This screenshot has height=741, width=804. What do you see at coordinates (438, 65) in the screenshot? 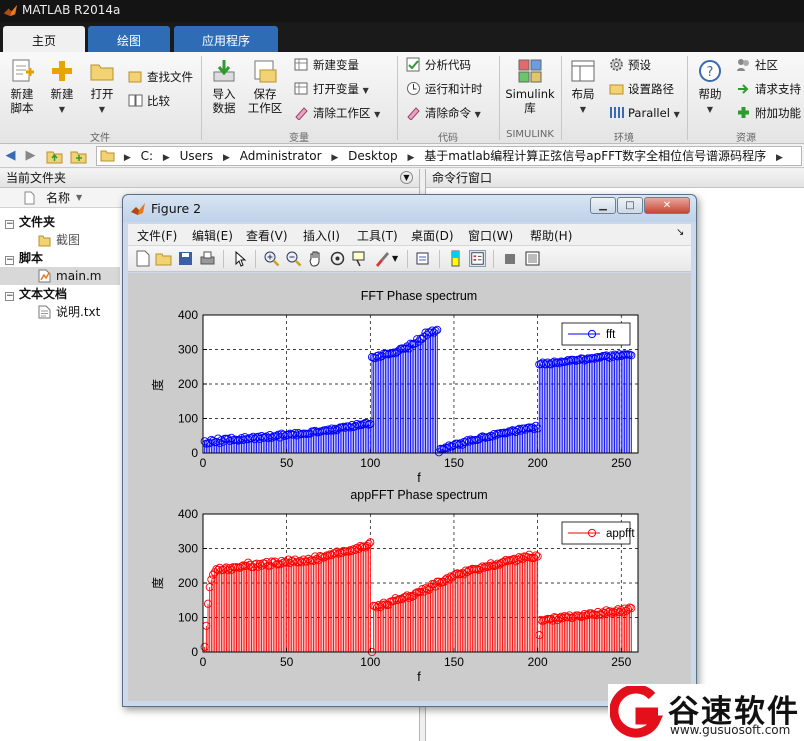
I see `analyze-code-button: 分析代码` at bounding box center [438, 65].